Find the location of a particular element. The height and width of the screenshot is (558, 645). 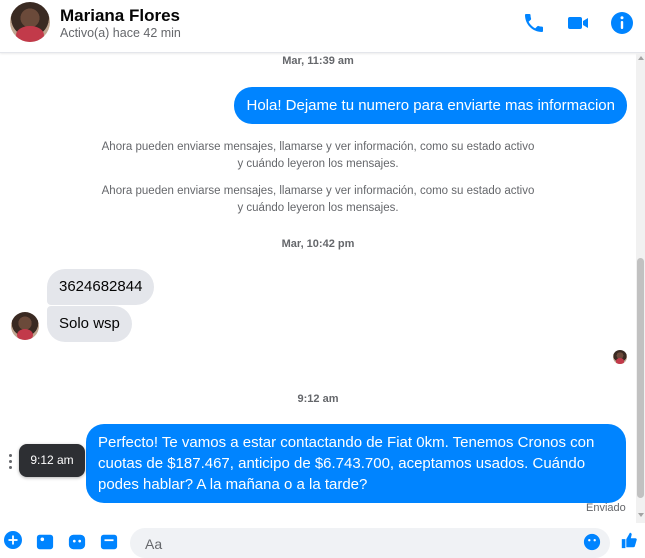

timestamp: Mar, 10:42 pm is located at coordinates (318, 244).